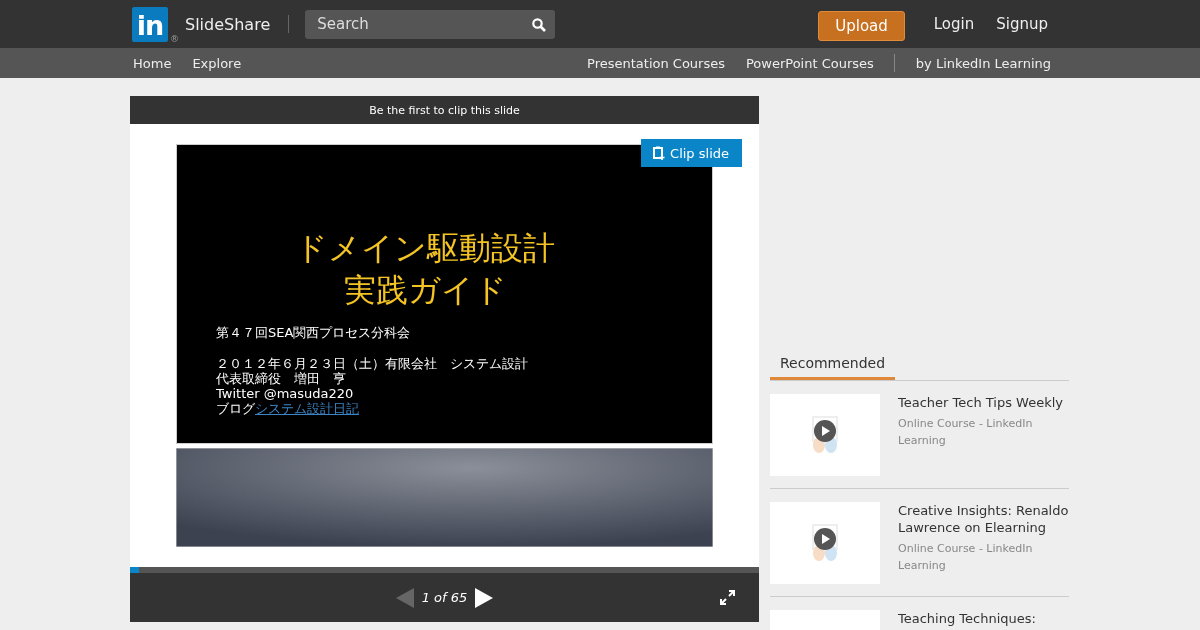 This screenshot has height=630, width=1200. Describe the element at coordinates (659, 153) in the screenshot. I see `clipboard-icon` at that location.